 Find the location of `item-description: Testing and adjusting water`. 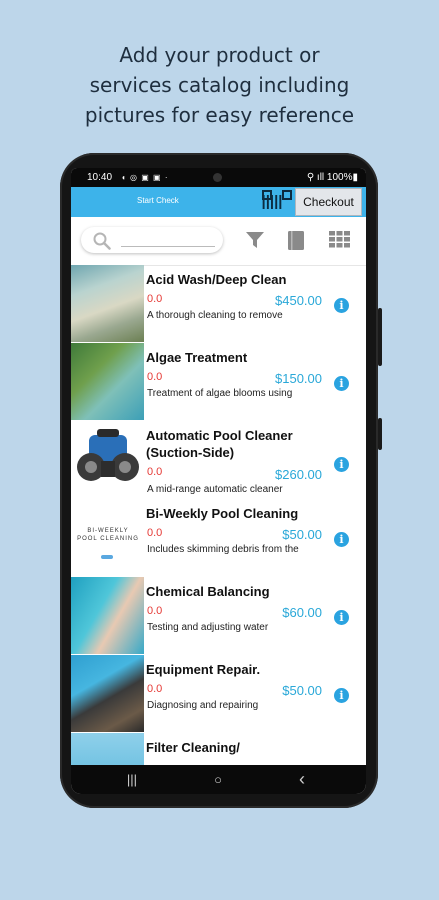

item-description: Testing and adjusting water is located at coordinates (208, 627).